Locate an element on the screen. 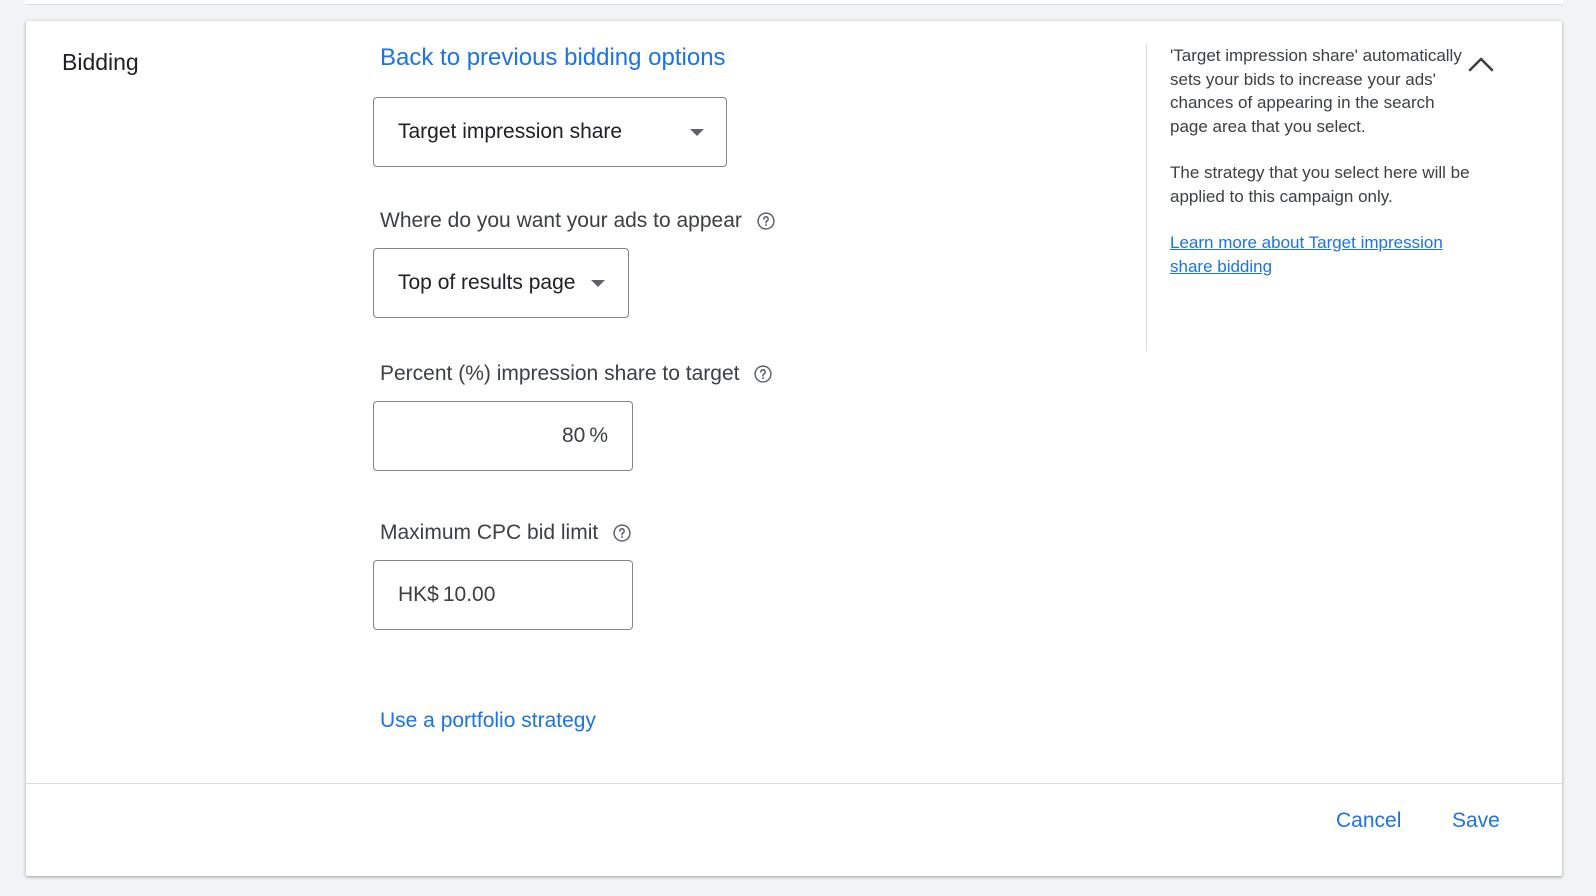 This screenshot has width=1596, height=896. percent-impression-share-input: 80 % is located at coordinates (503, 436).